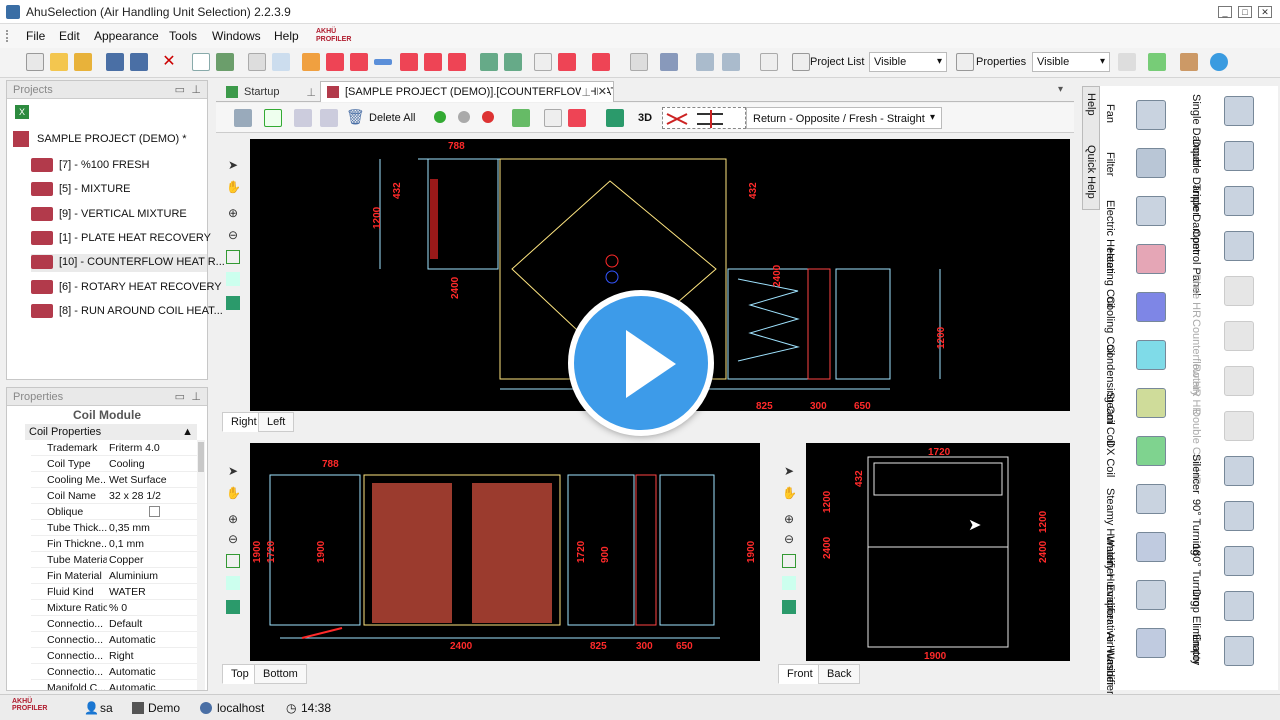  I want to click on hand-icon: ✋, so click(233, 493).